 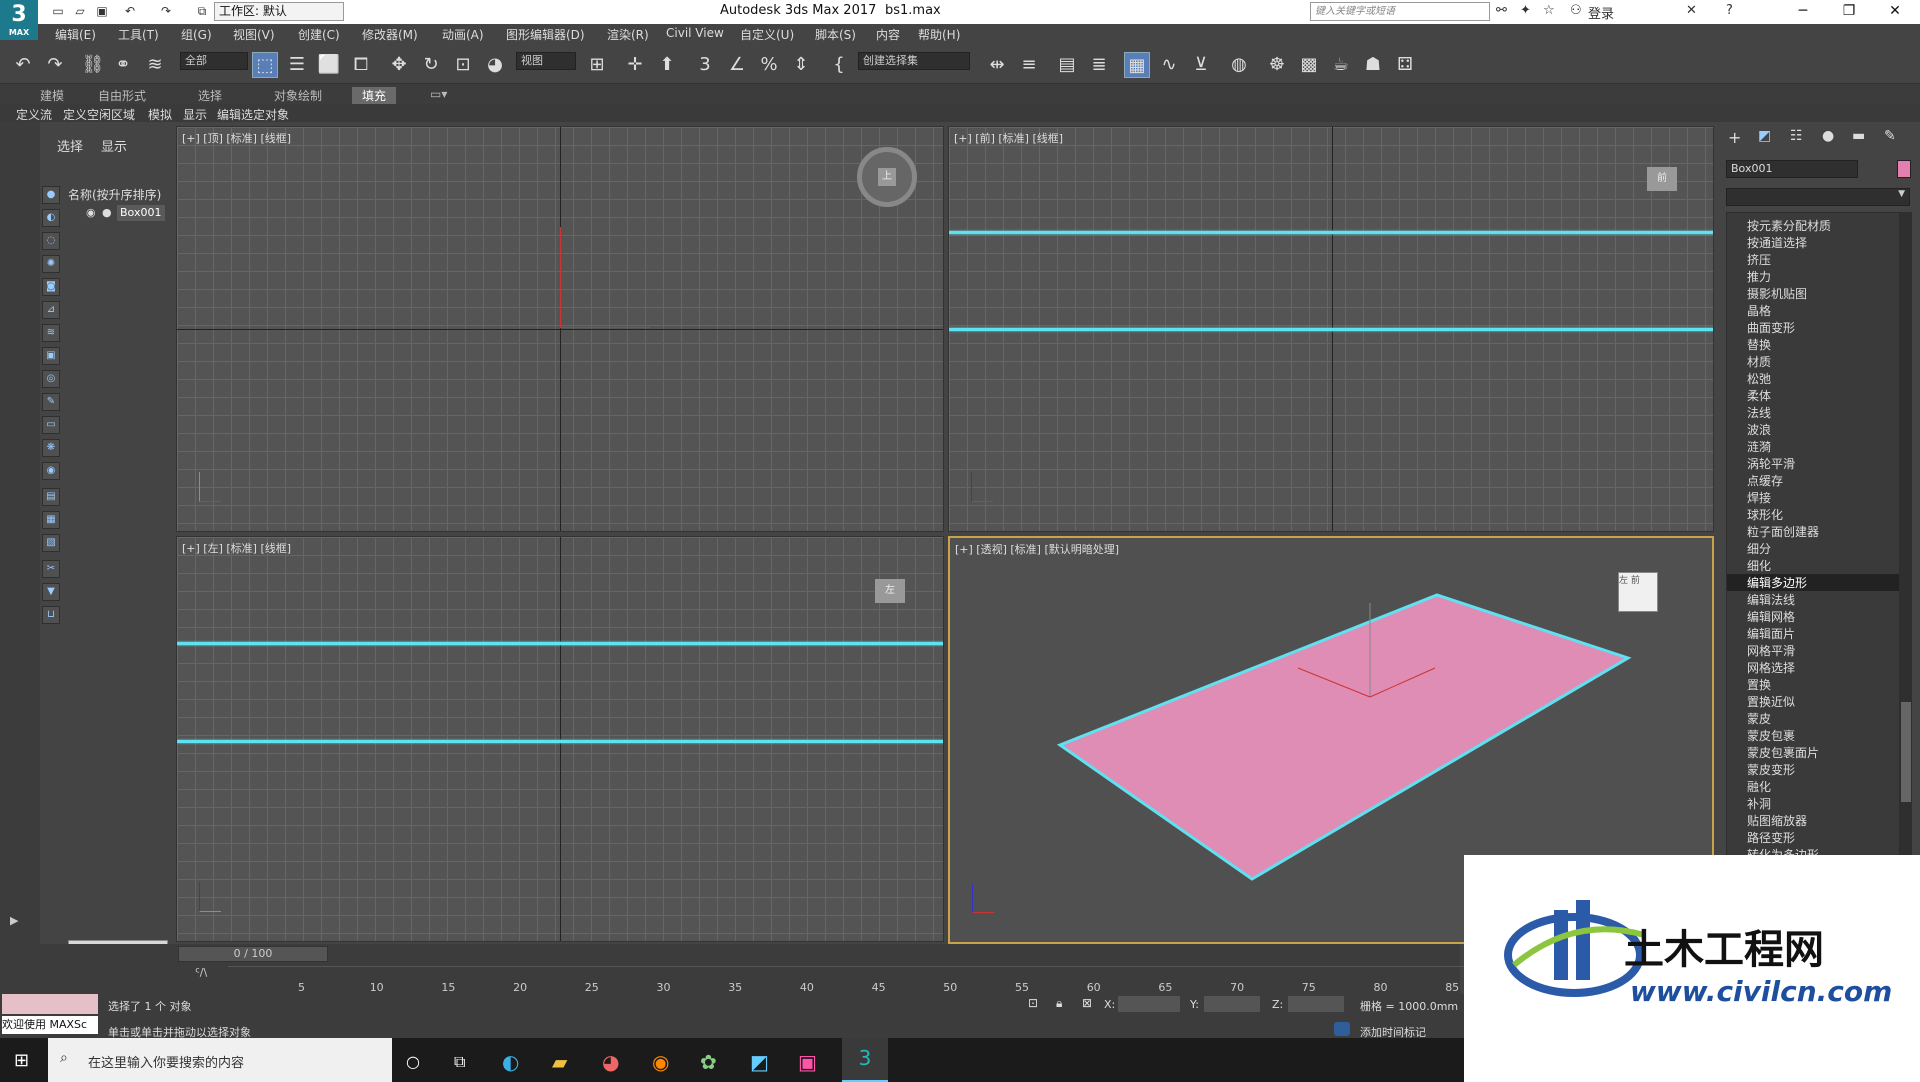 I want to click on modifier-item: 点缓存, so click(x=1765, y=480).